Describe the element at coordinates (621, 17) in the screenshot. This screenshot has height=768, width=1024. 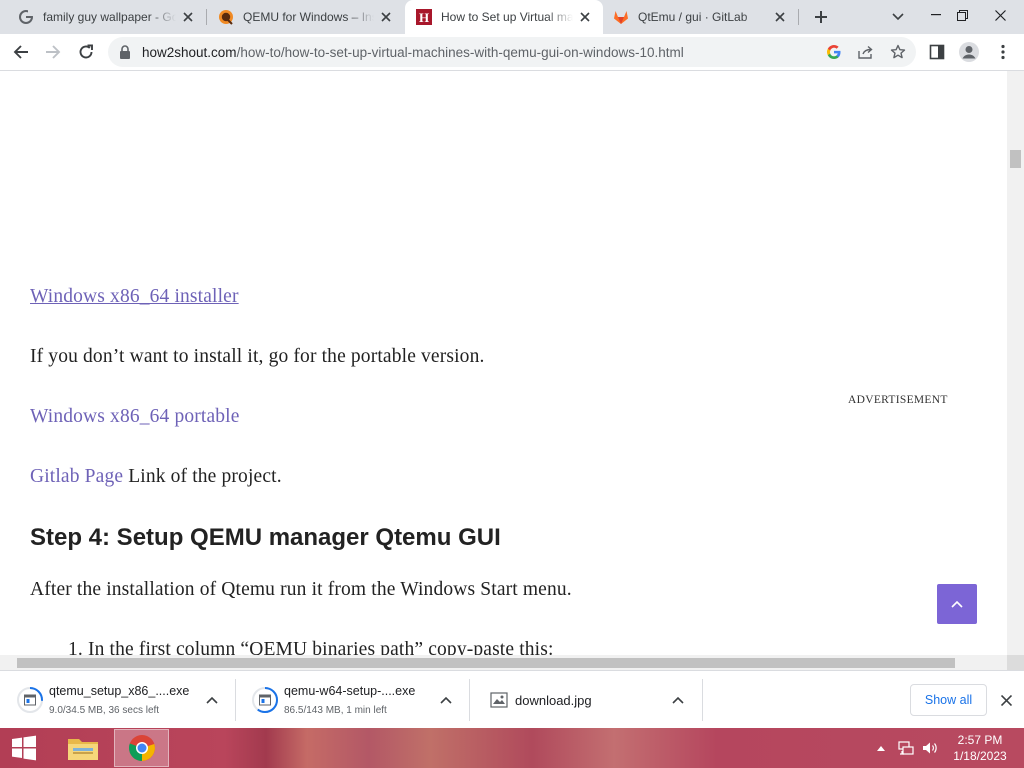
I see `gitlab-icon` at that location.